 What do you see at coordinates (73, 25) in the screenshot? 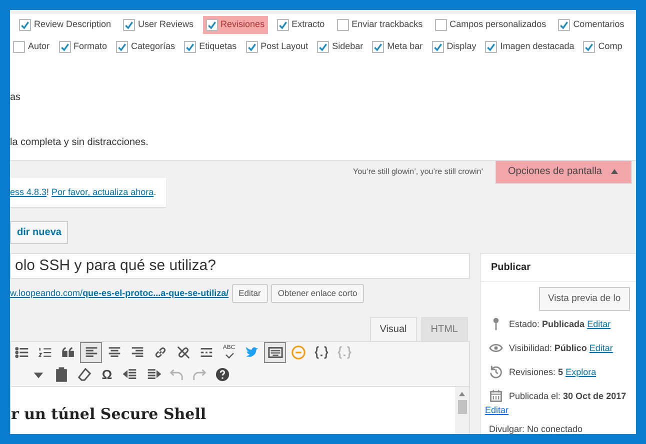
I see `checkbox-label: Review Description` at bounding box center [73, 25].